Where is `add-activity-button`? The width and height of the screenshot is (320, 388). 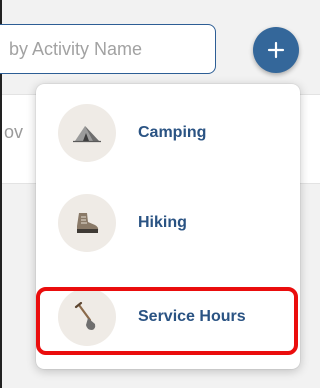 add-activity-button is located at coordinates (276, 50).